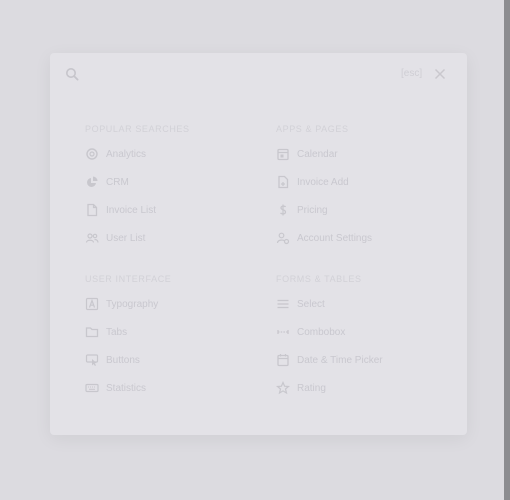 The width and height of the screenshot is (510, 500). I want to click on suggestion-label: Date & Time Picker, so click(340, 360).